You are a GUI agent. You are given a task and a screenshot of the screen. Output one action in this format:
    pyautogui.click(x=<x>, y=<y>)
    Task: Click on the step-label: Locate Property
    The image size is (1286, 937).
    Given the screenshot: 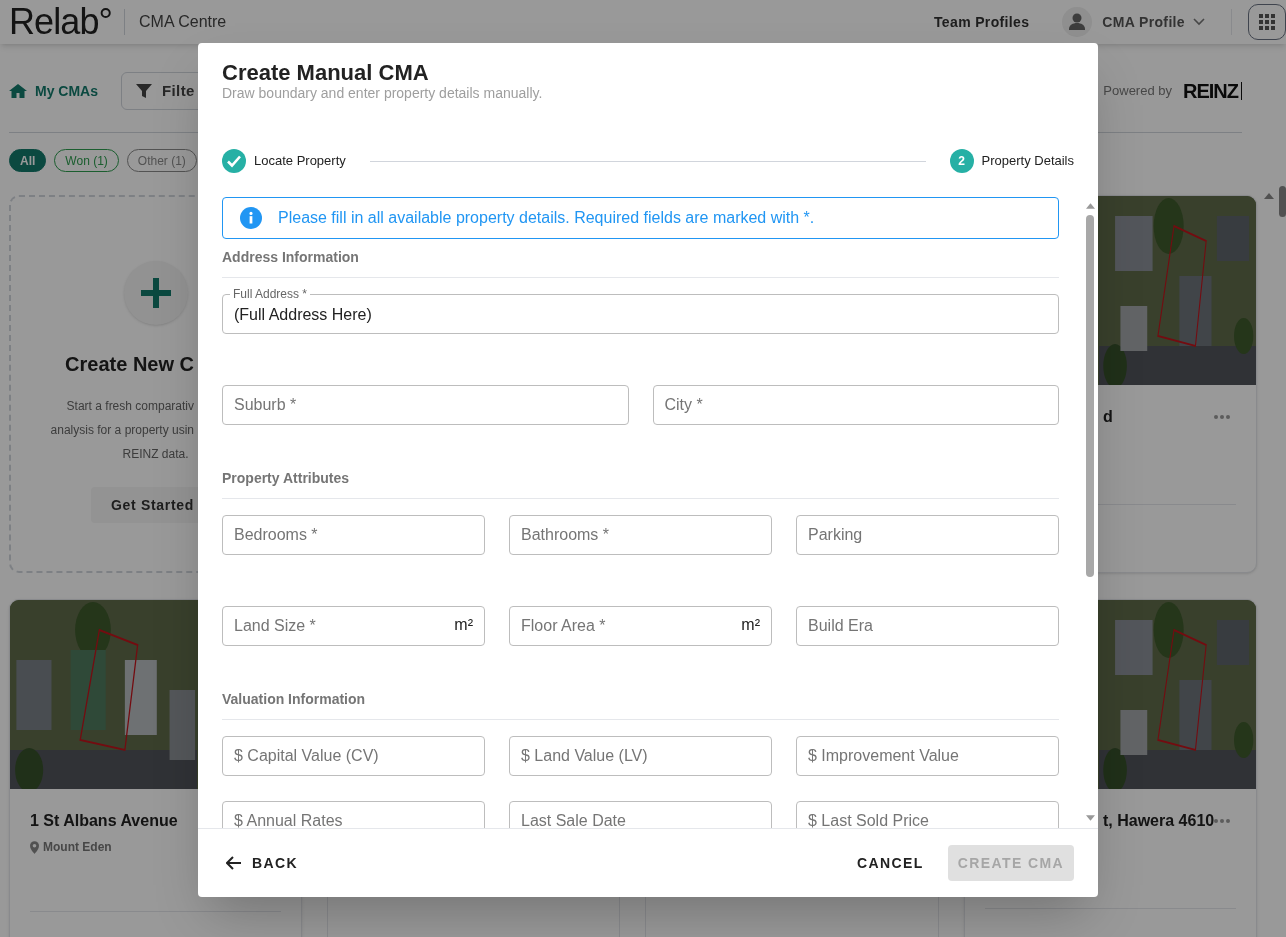 What is the action you would take?
    pyautogui.click(x=300, y=161)
    